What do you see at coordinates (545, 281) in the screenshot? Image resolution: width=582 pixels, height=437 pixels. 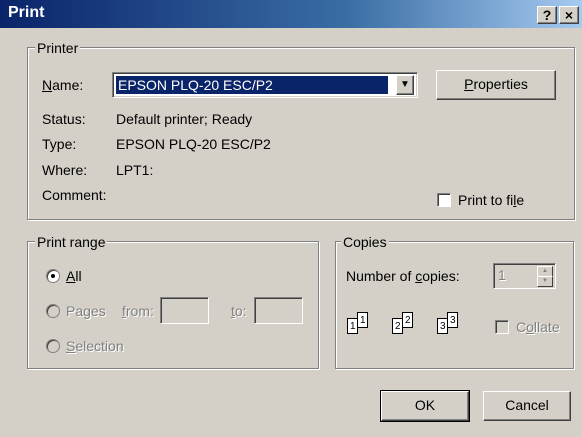 I see `spin-down-icon: ▼` at bounding box center [545, 281].